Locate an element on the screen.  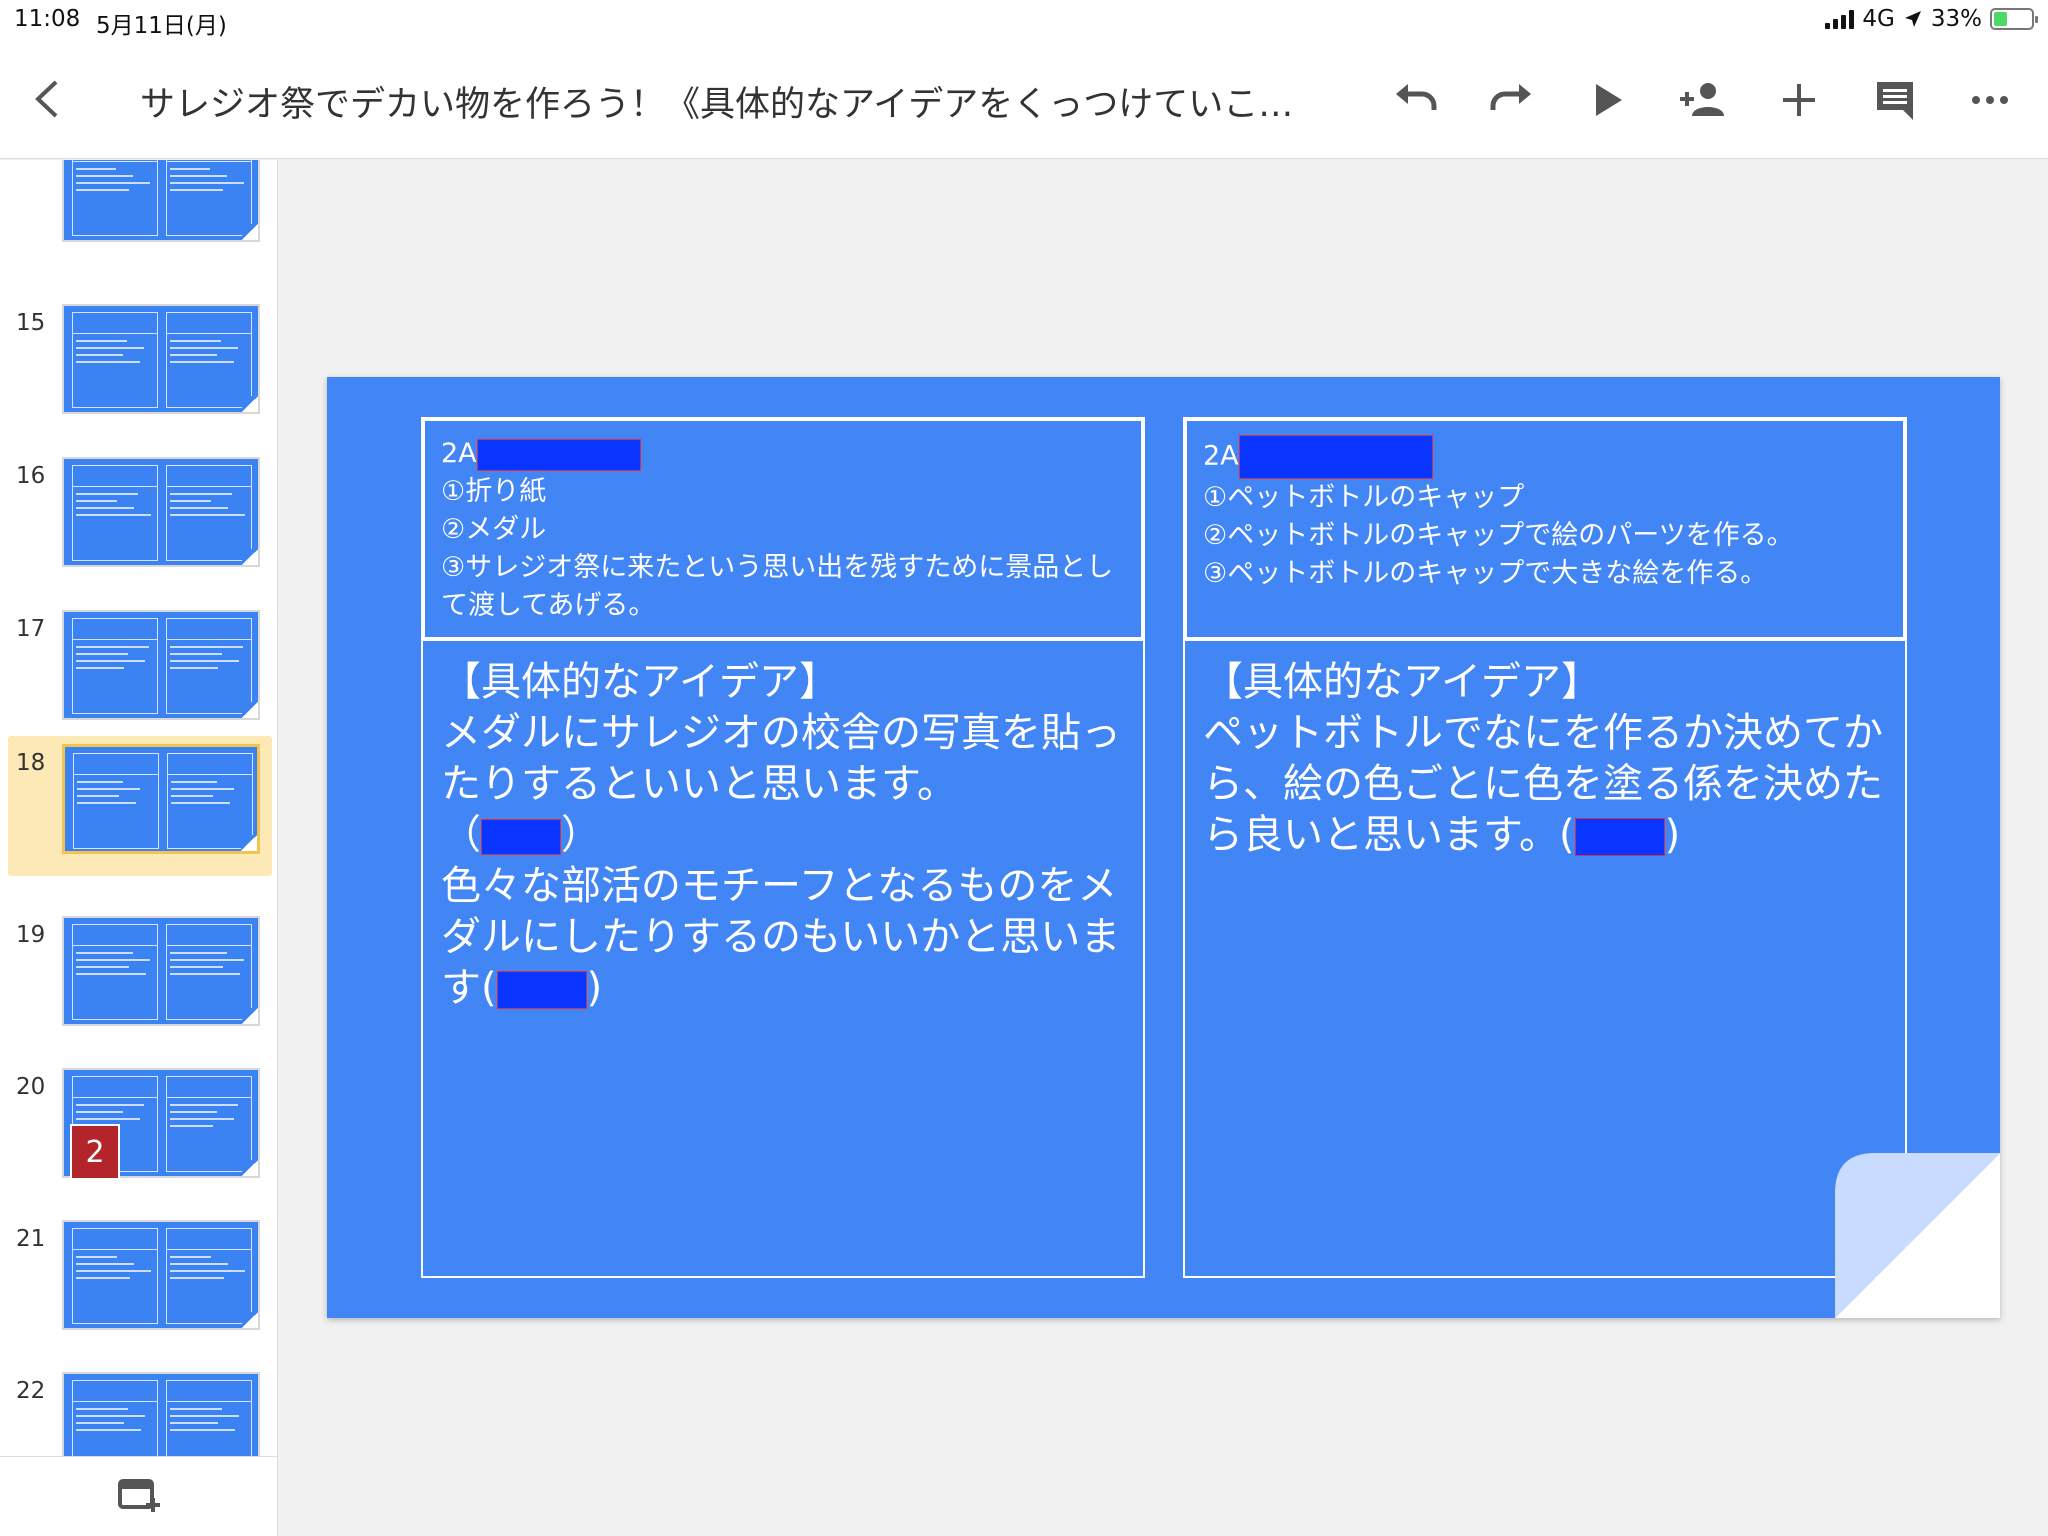
add-icon is located at coordinates (1799, 100).